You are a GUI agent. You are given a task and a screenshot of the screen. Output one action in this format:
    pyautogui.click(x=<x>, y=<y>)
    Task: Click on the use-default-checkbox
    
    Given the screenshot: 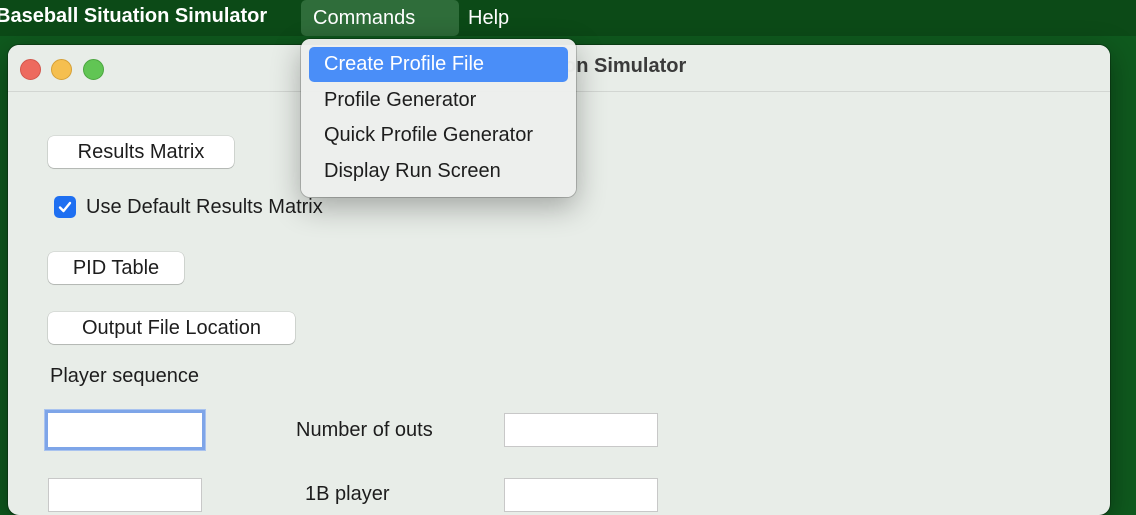 What is the action you would take?
    pyautogui.click(x=65, y=207)
    